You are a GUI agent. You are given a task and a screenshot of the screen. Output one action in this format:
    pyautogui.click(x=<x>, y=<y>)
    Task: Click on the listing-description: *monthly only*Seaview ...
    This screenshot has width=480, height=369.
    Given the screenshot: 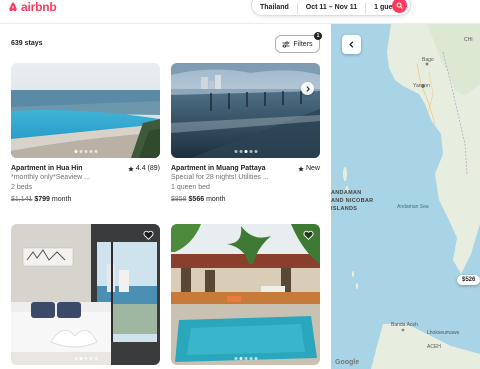 What is the action you would take?
    pyautogui.click(x=50, y=177)
    